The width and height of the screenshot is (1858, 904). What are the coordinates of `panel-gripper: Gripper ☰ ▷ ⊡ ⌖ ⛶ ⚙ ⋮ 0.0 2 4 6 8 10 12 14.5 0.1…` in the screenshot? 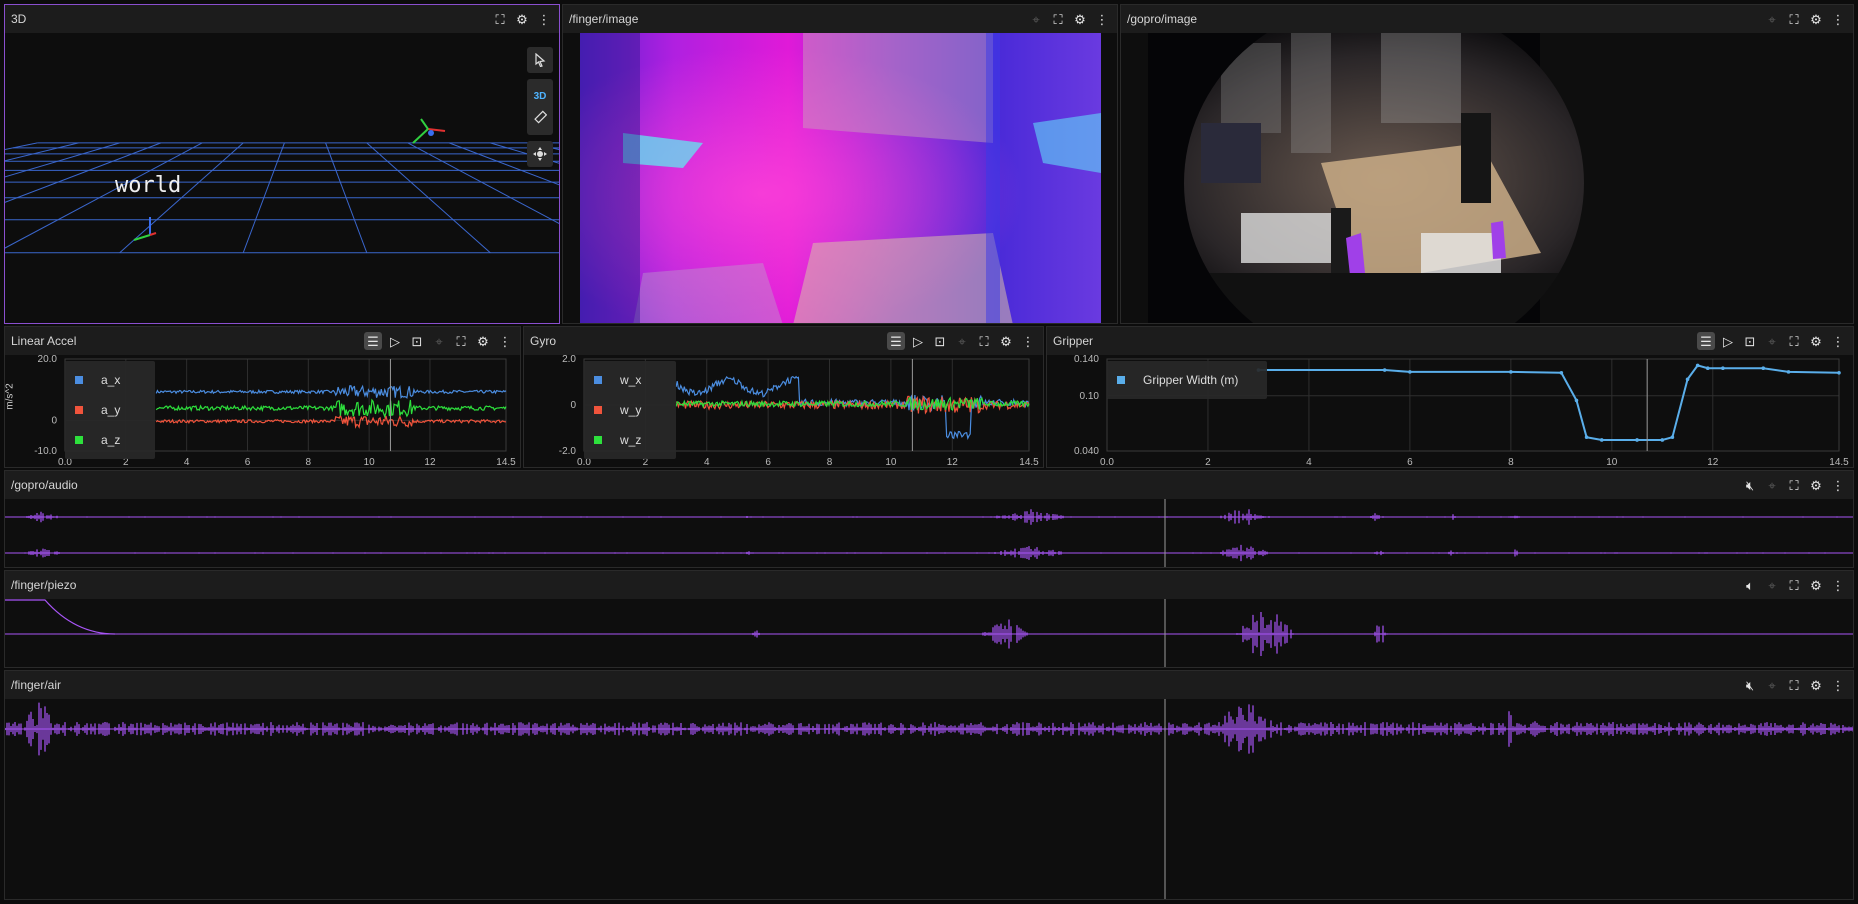 It's located at (1450, 397).